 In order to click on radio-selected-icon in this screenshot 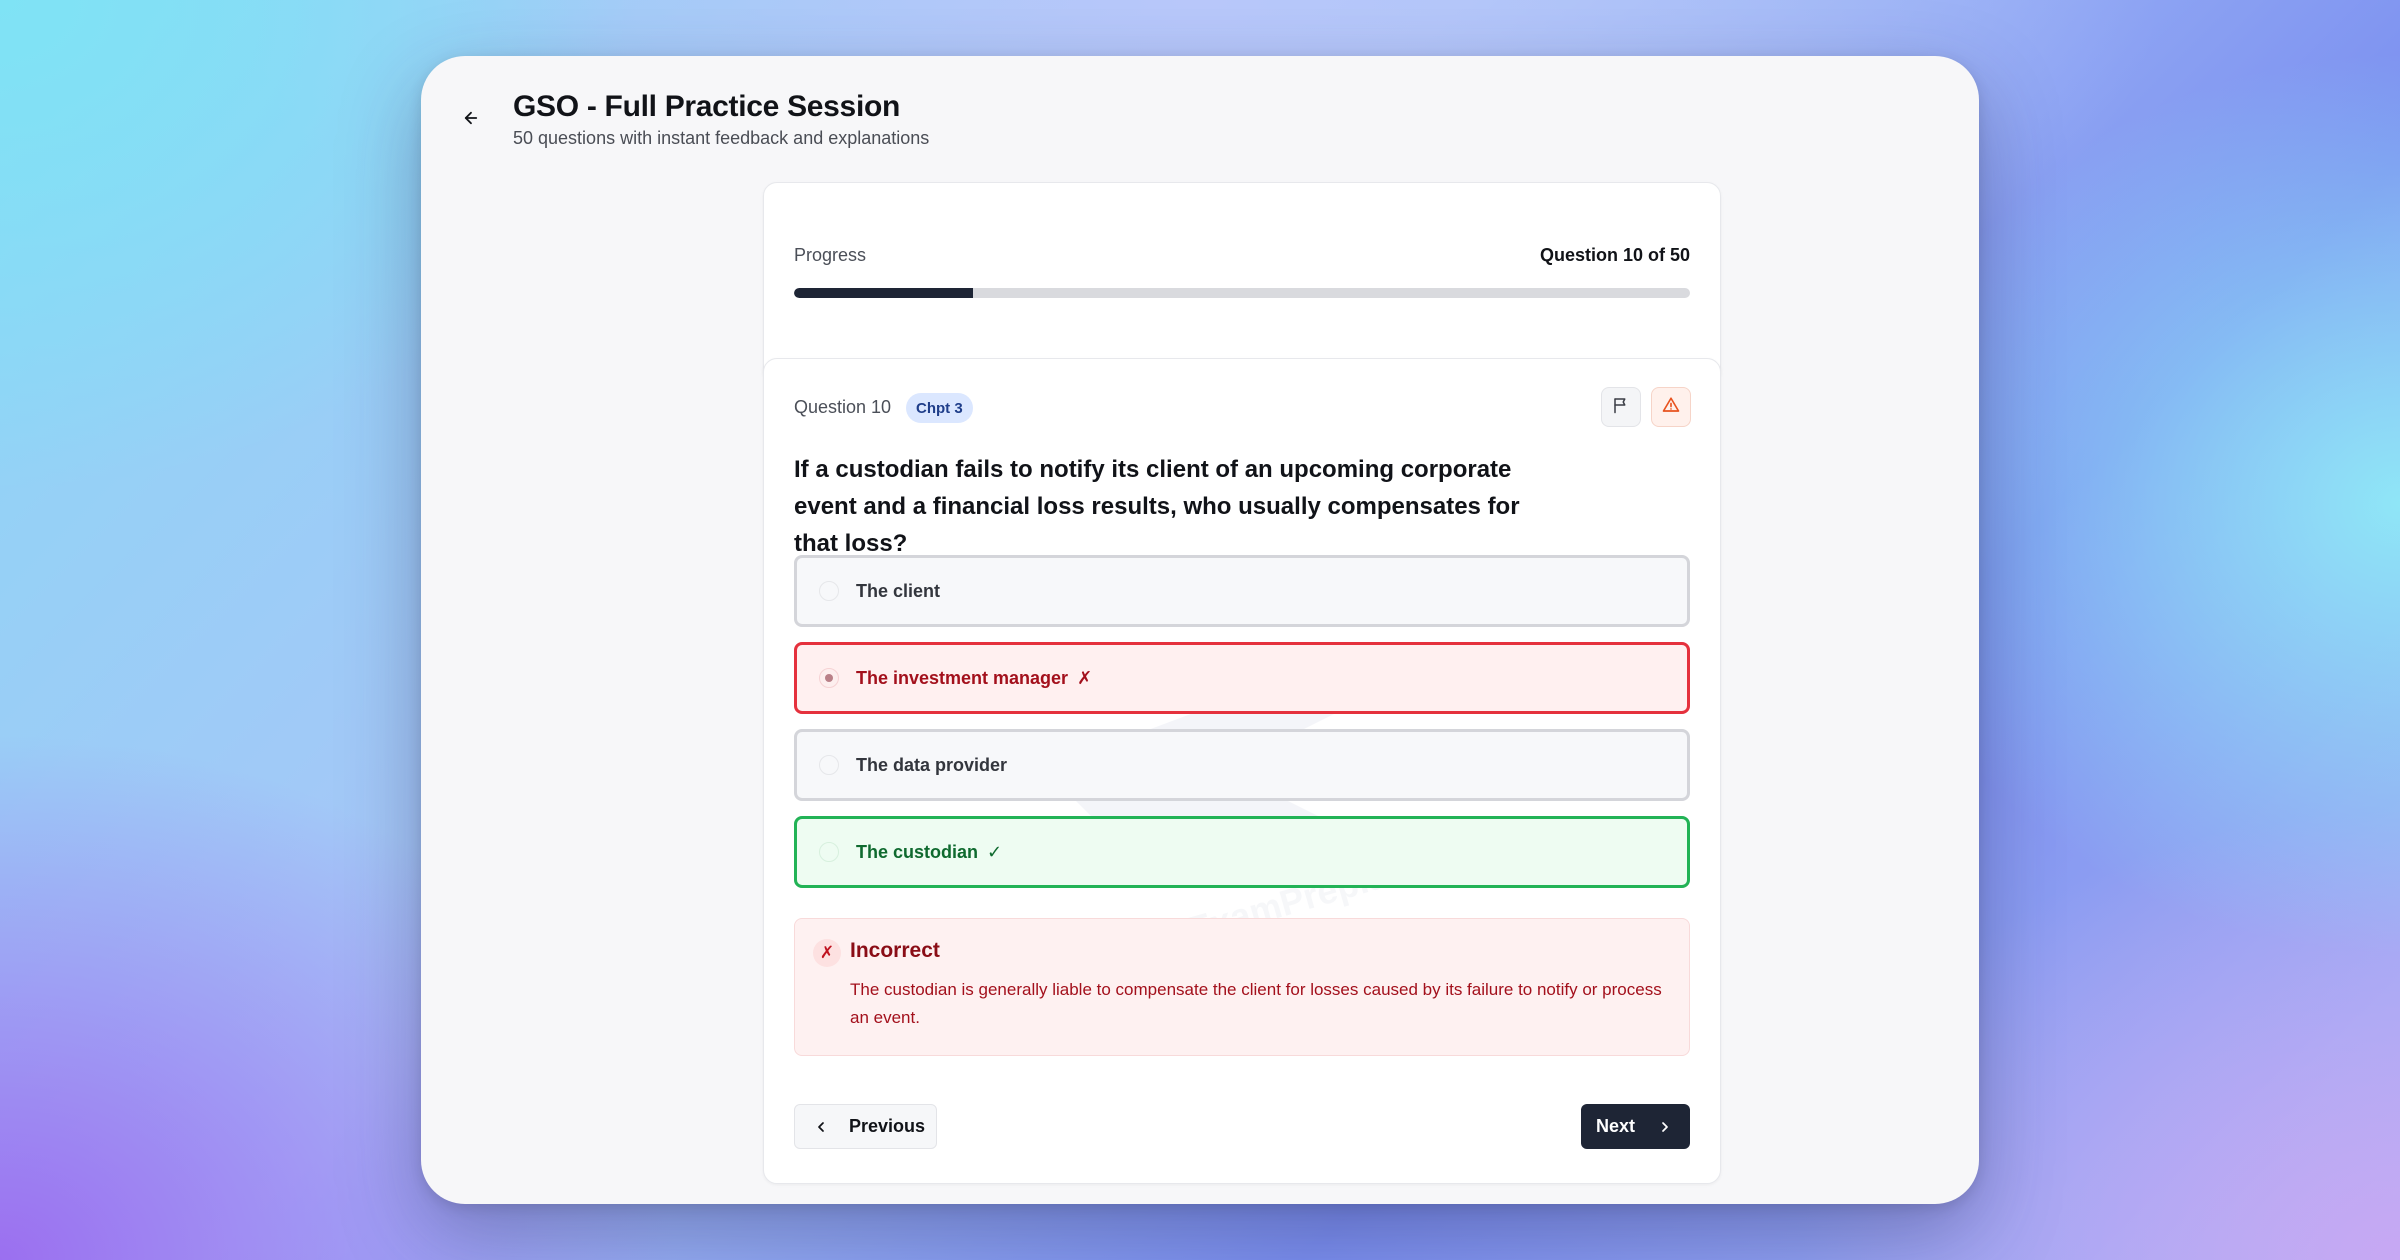, I will do `click(829, 678)`.